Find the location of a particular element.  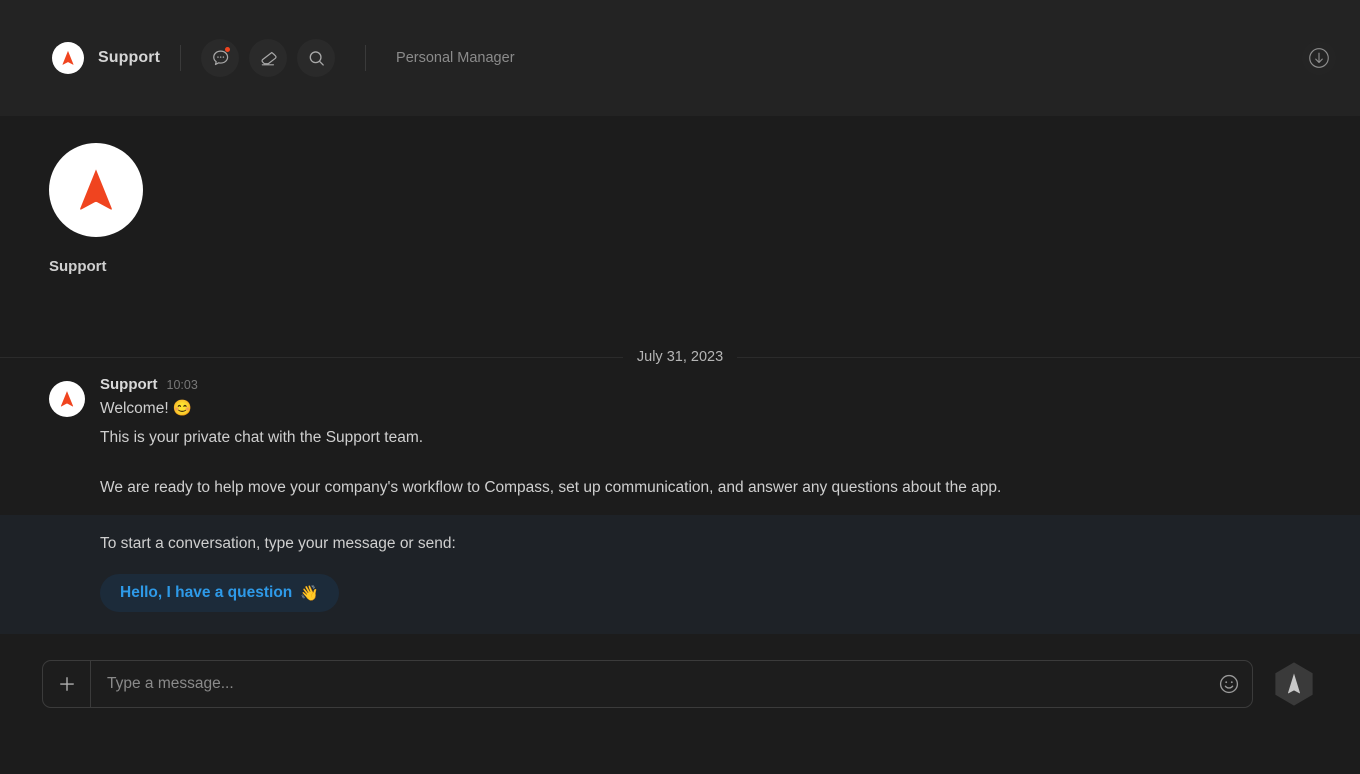

eraser-button is located at coordinates (268, 58).